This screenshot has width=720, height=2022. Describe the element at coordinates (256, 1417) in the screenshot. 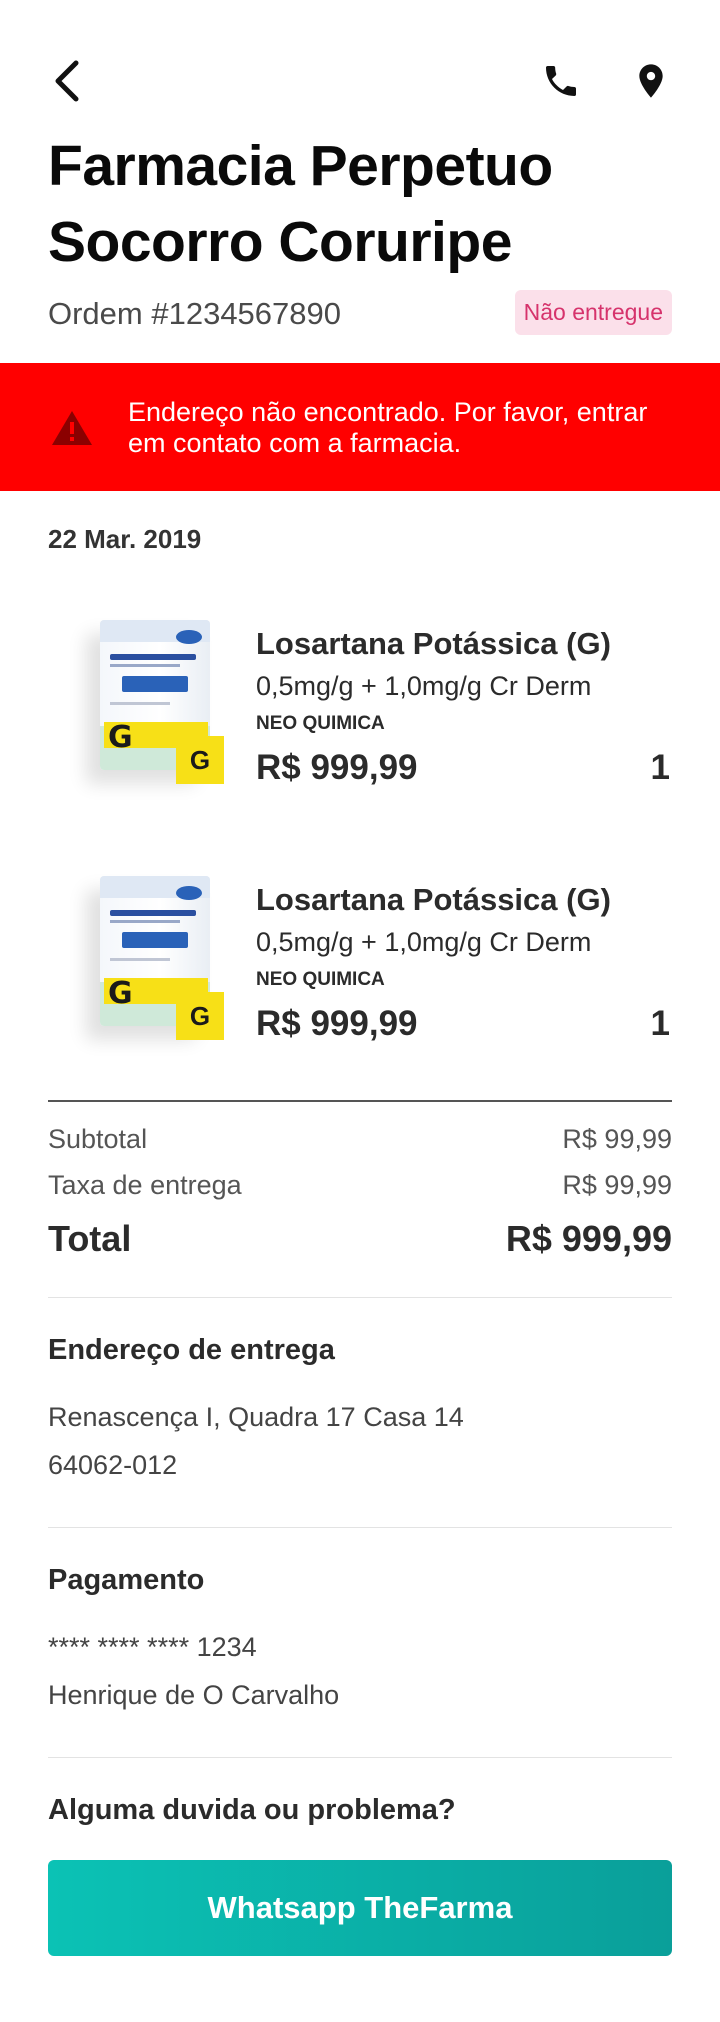

I see `address-line-1: Renascença I, Quadra 17 Casa 14` at that location.